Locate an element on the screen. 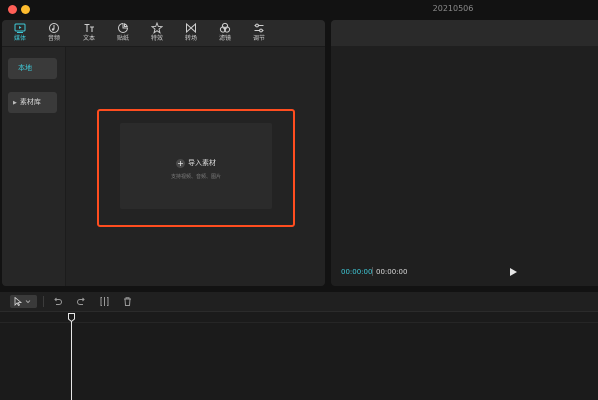 The image size is (598, 400). import-hint: 支持视频、音频、图片 is located at coordinates (195, 177).